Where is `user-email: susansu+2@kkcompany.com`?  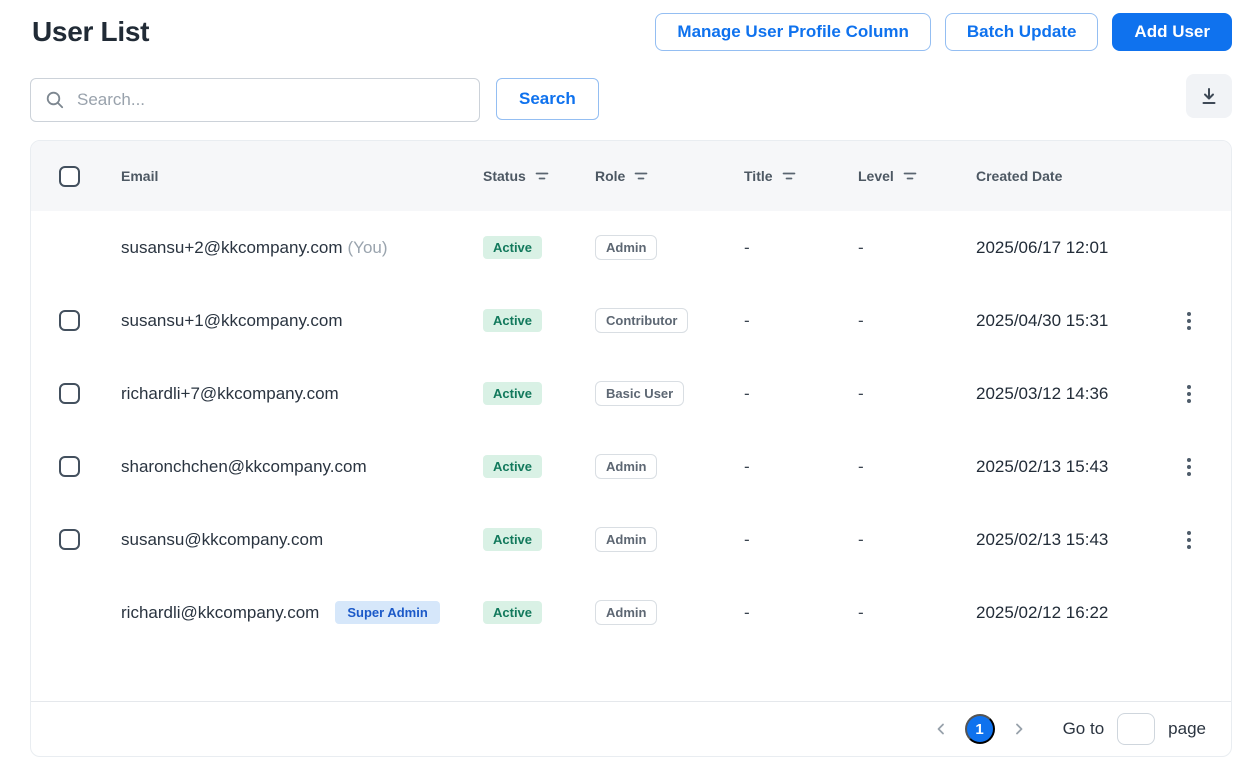
user-email: susansu+2@kkcompany.com is located at coordinates (232, 247).